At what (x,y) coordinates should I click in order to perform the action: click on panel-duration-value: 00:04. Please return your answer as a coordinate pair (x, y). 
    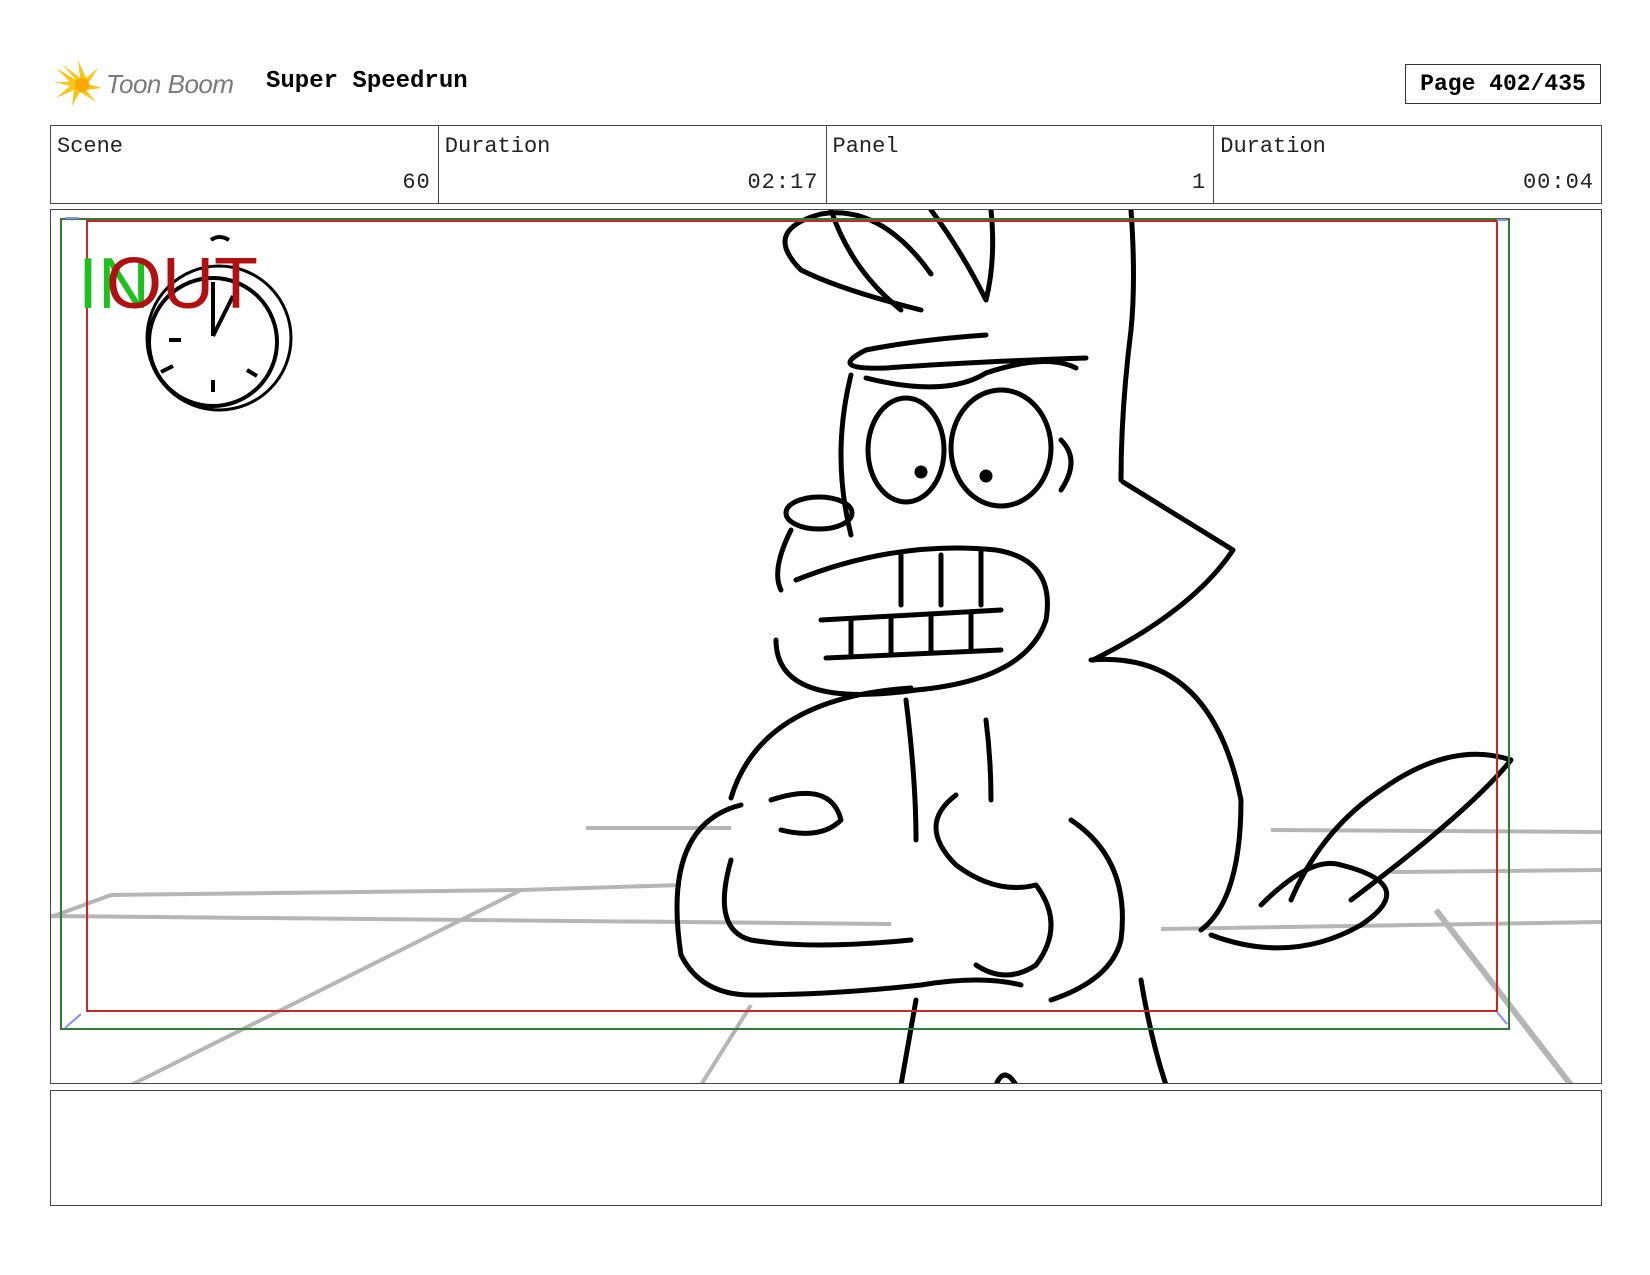
    Looking at the image, I should click on (1558, 182).